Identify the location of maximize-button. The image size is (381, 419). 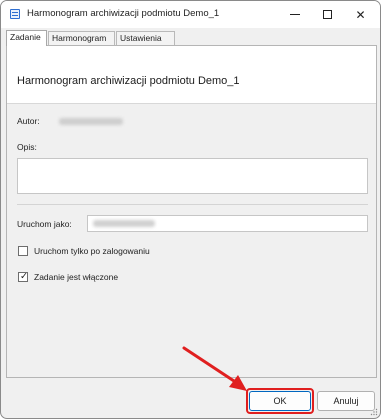
(327, 14).